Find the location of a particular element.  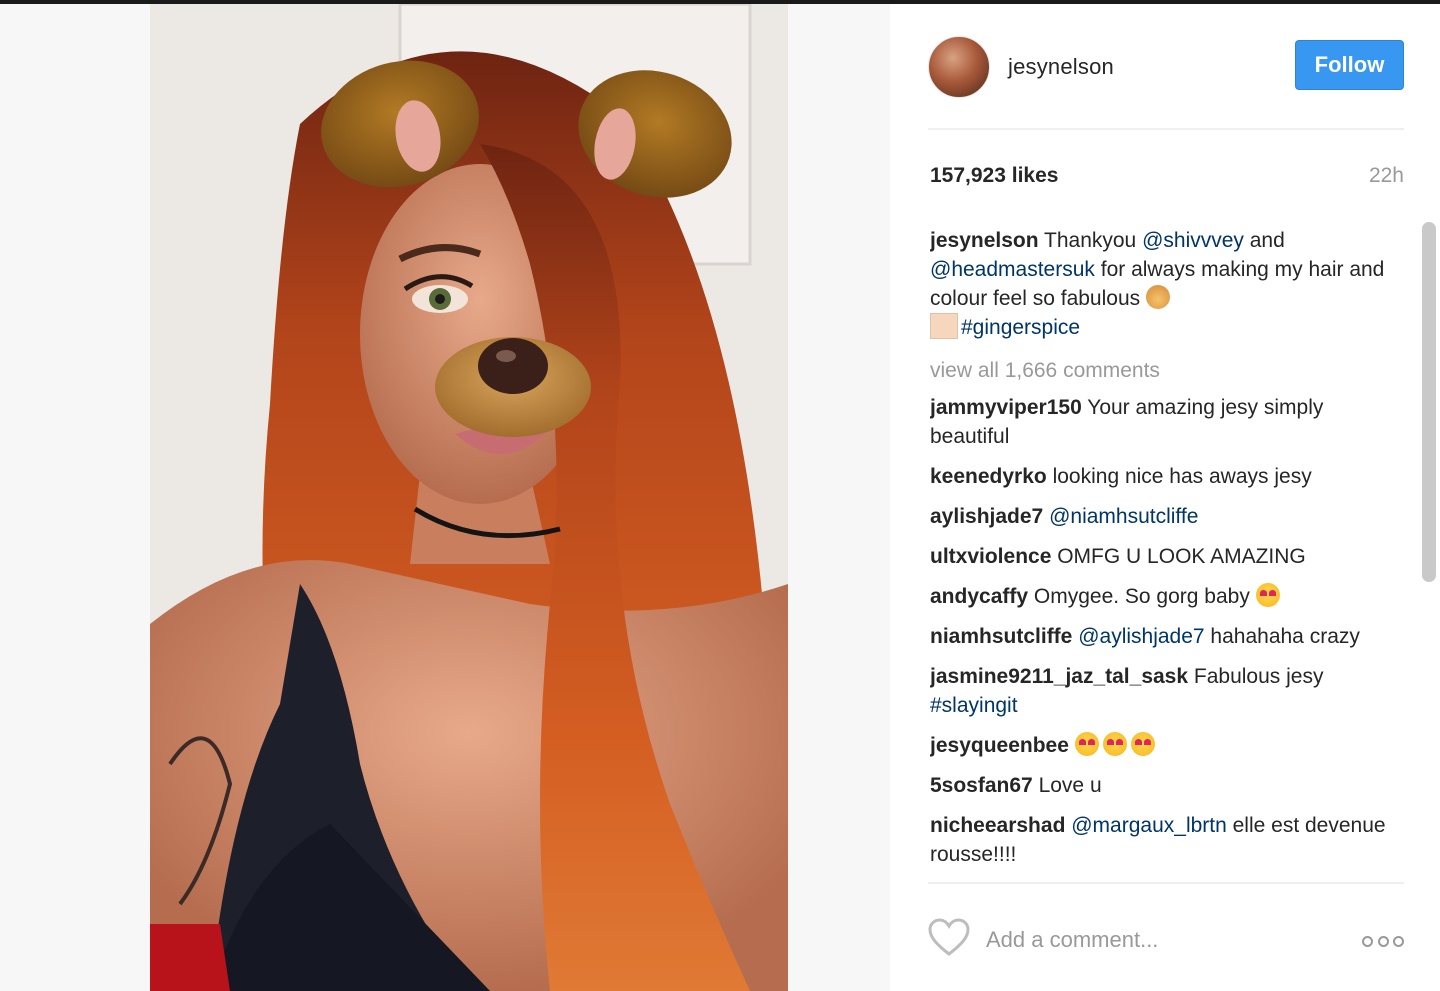

list-item: jesyqueenbee is located at coordinates (1169, 745).